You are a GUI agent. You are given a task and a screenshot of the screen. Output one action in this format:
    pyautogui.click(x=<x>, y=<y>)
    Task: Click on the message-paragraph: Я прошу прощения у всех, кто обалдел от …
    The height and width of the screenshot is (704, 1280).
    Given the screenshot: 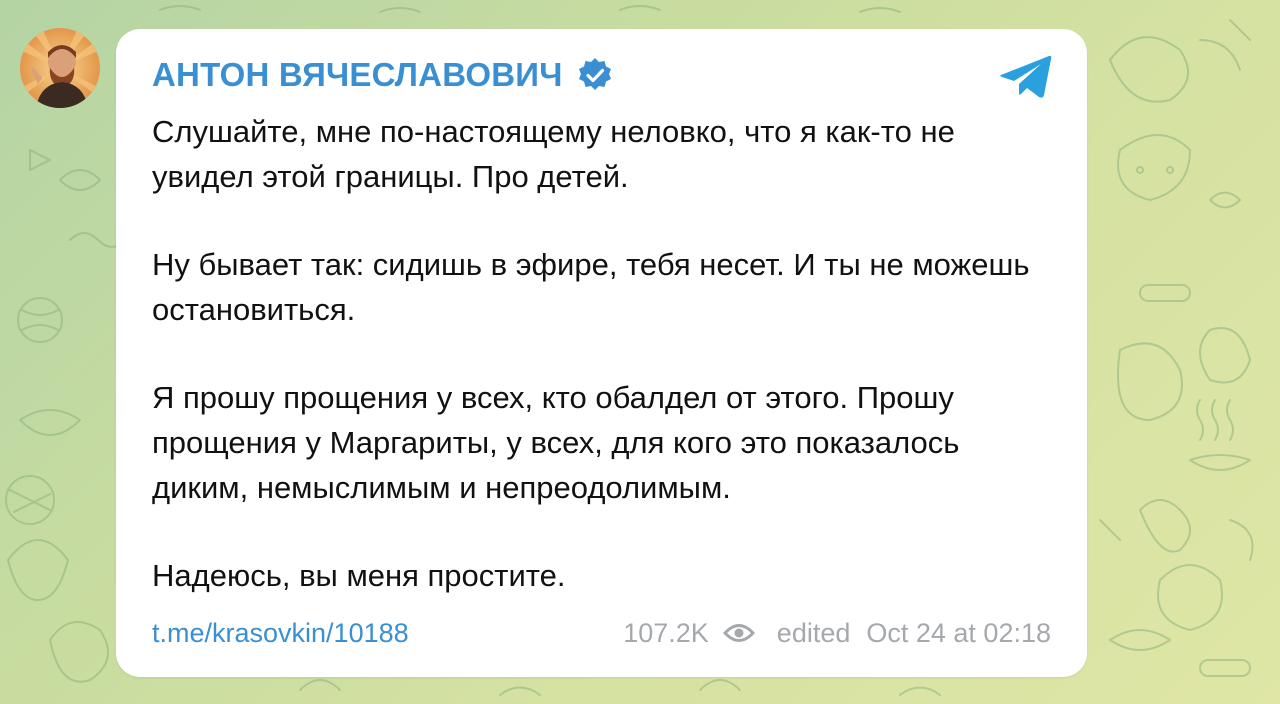 What is the action you would take?
    pyautogui.click(x=556, y=442)
    